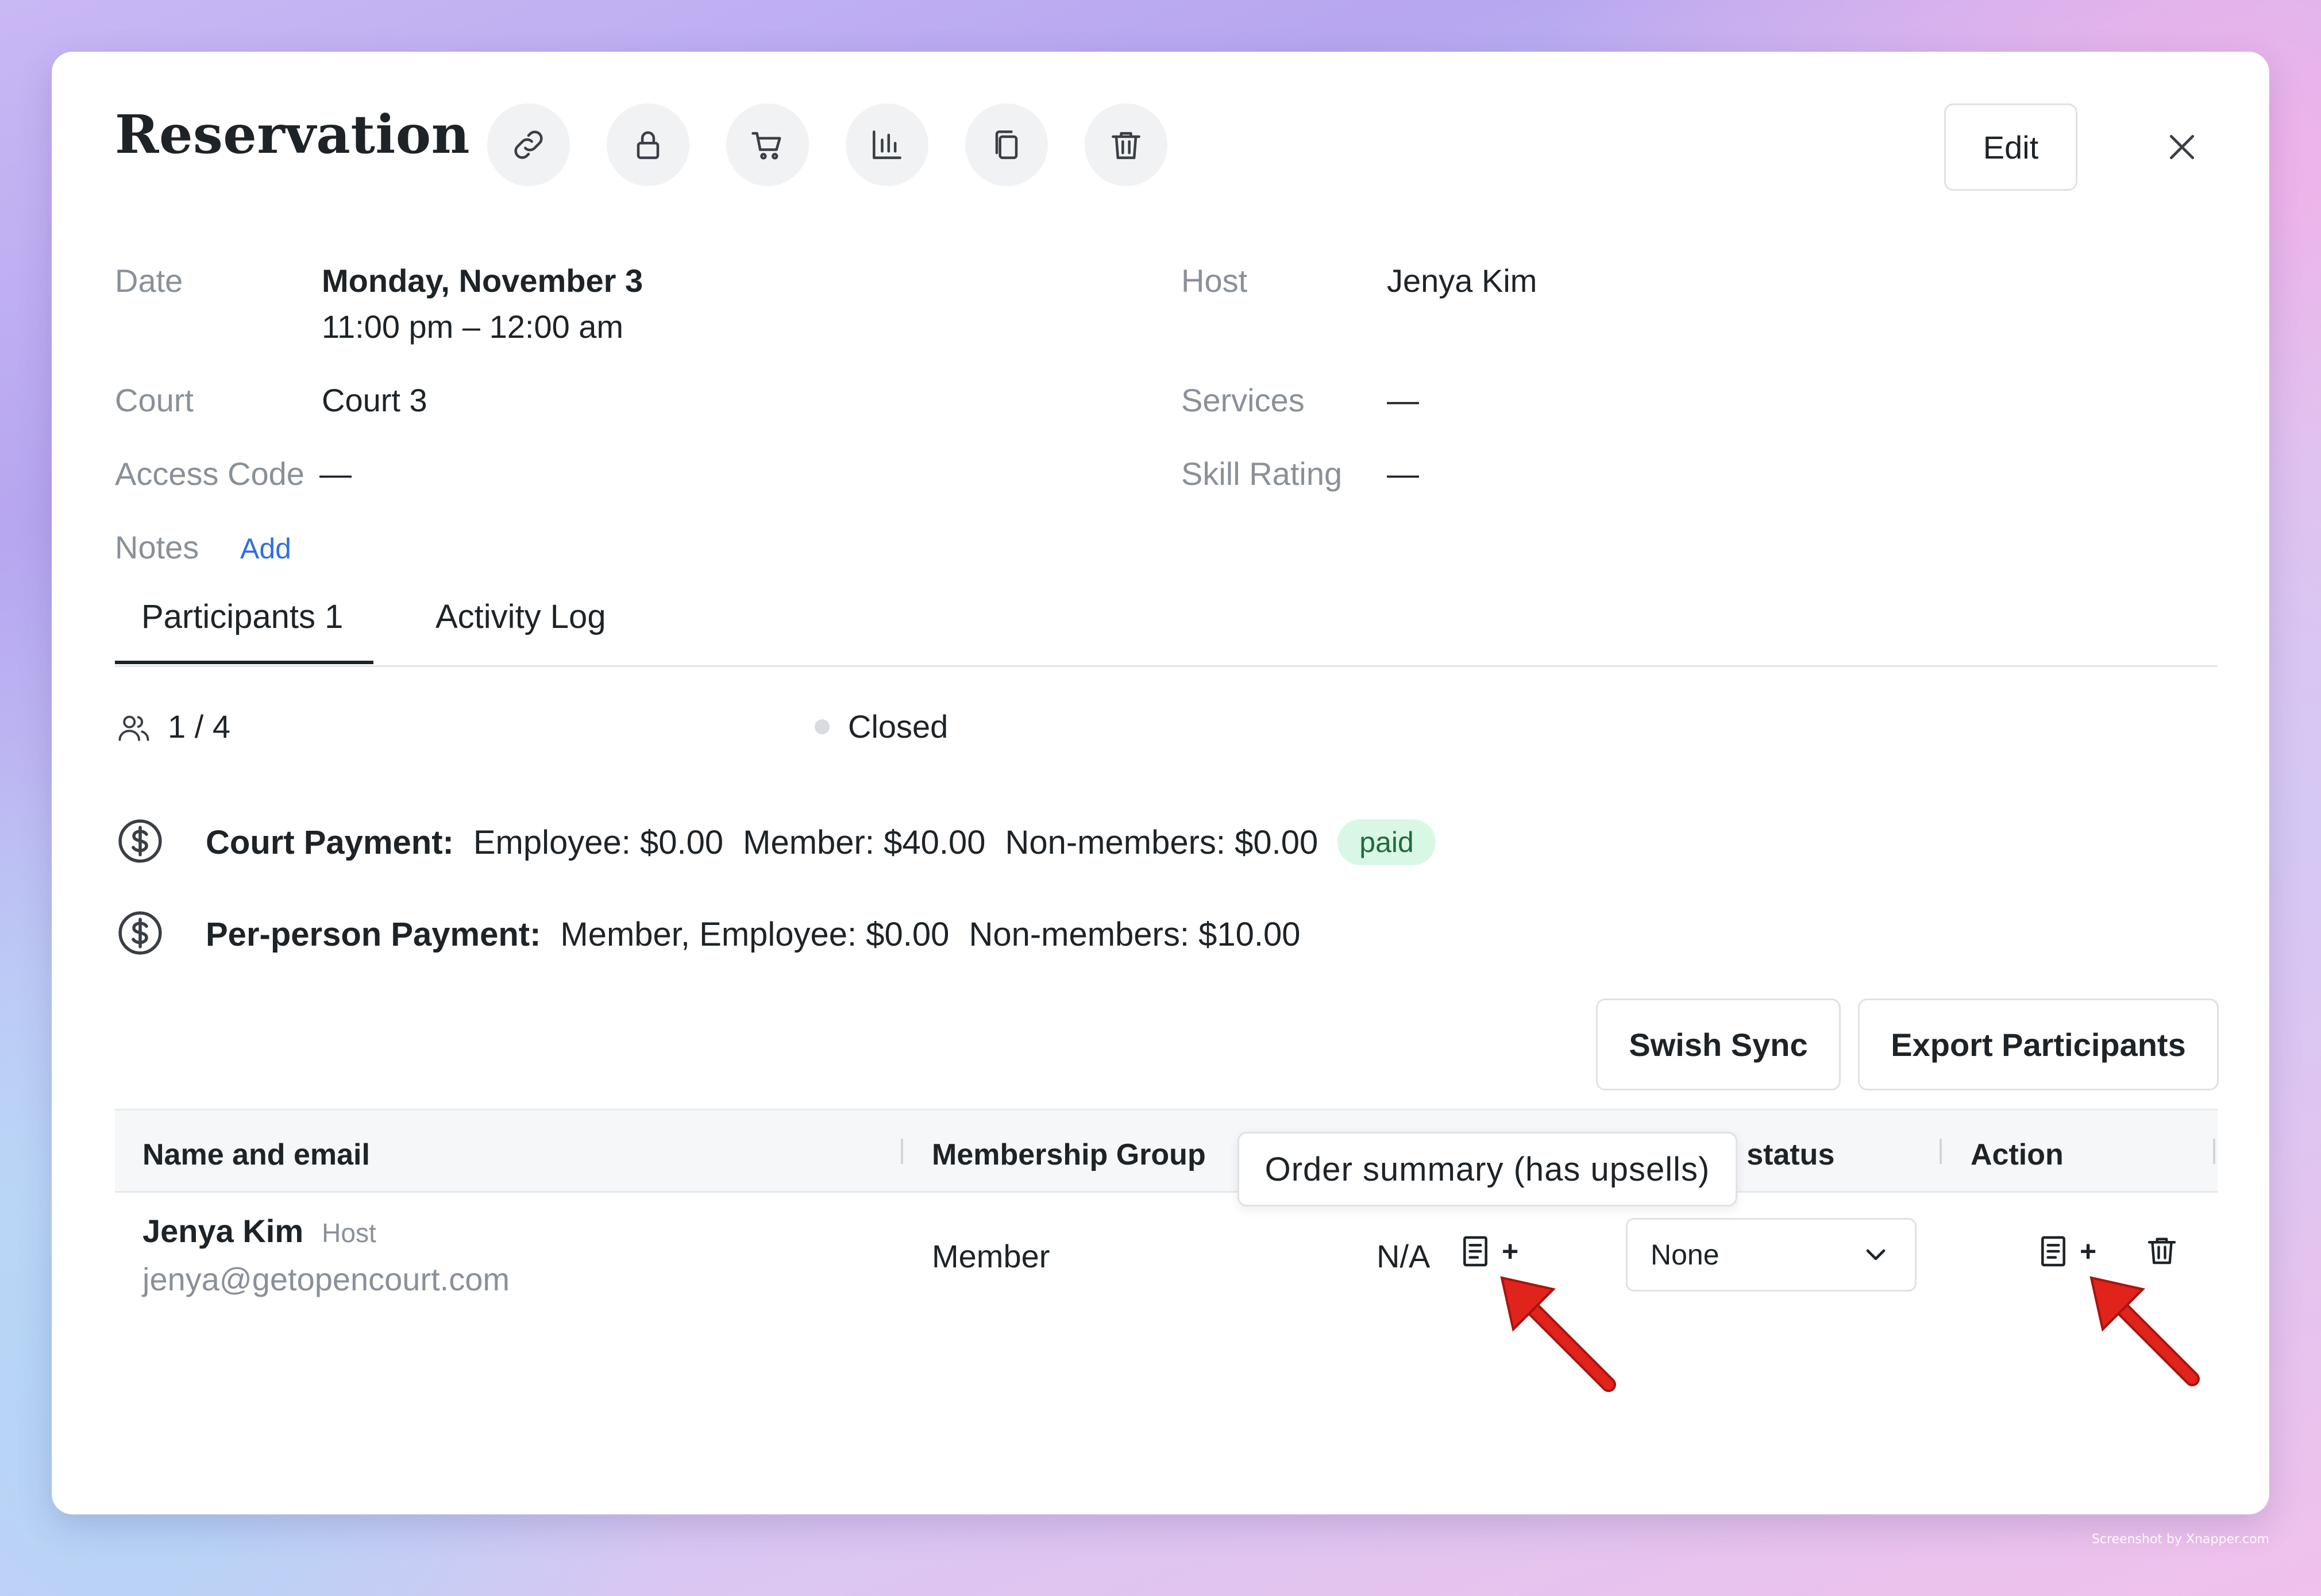 This screenshot has width=2321, height=1596. I want to click on export-participants-button: Export Participants, so click(2038, 1045).